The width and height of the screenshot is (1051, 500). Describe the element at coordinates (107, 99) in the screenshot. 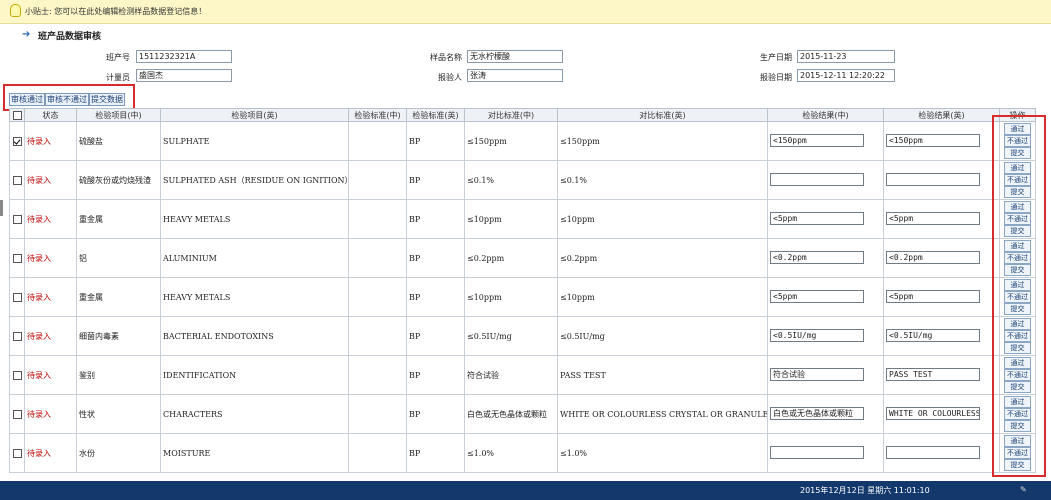

I see `submit-data-button: 提交数据` at that location.